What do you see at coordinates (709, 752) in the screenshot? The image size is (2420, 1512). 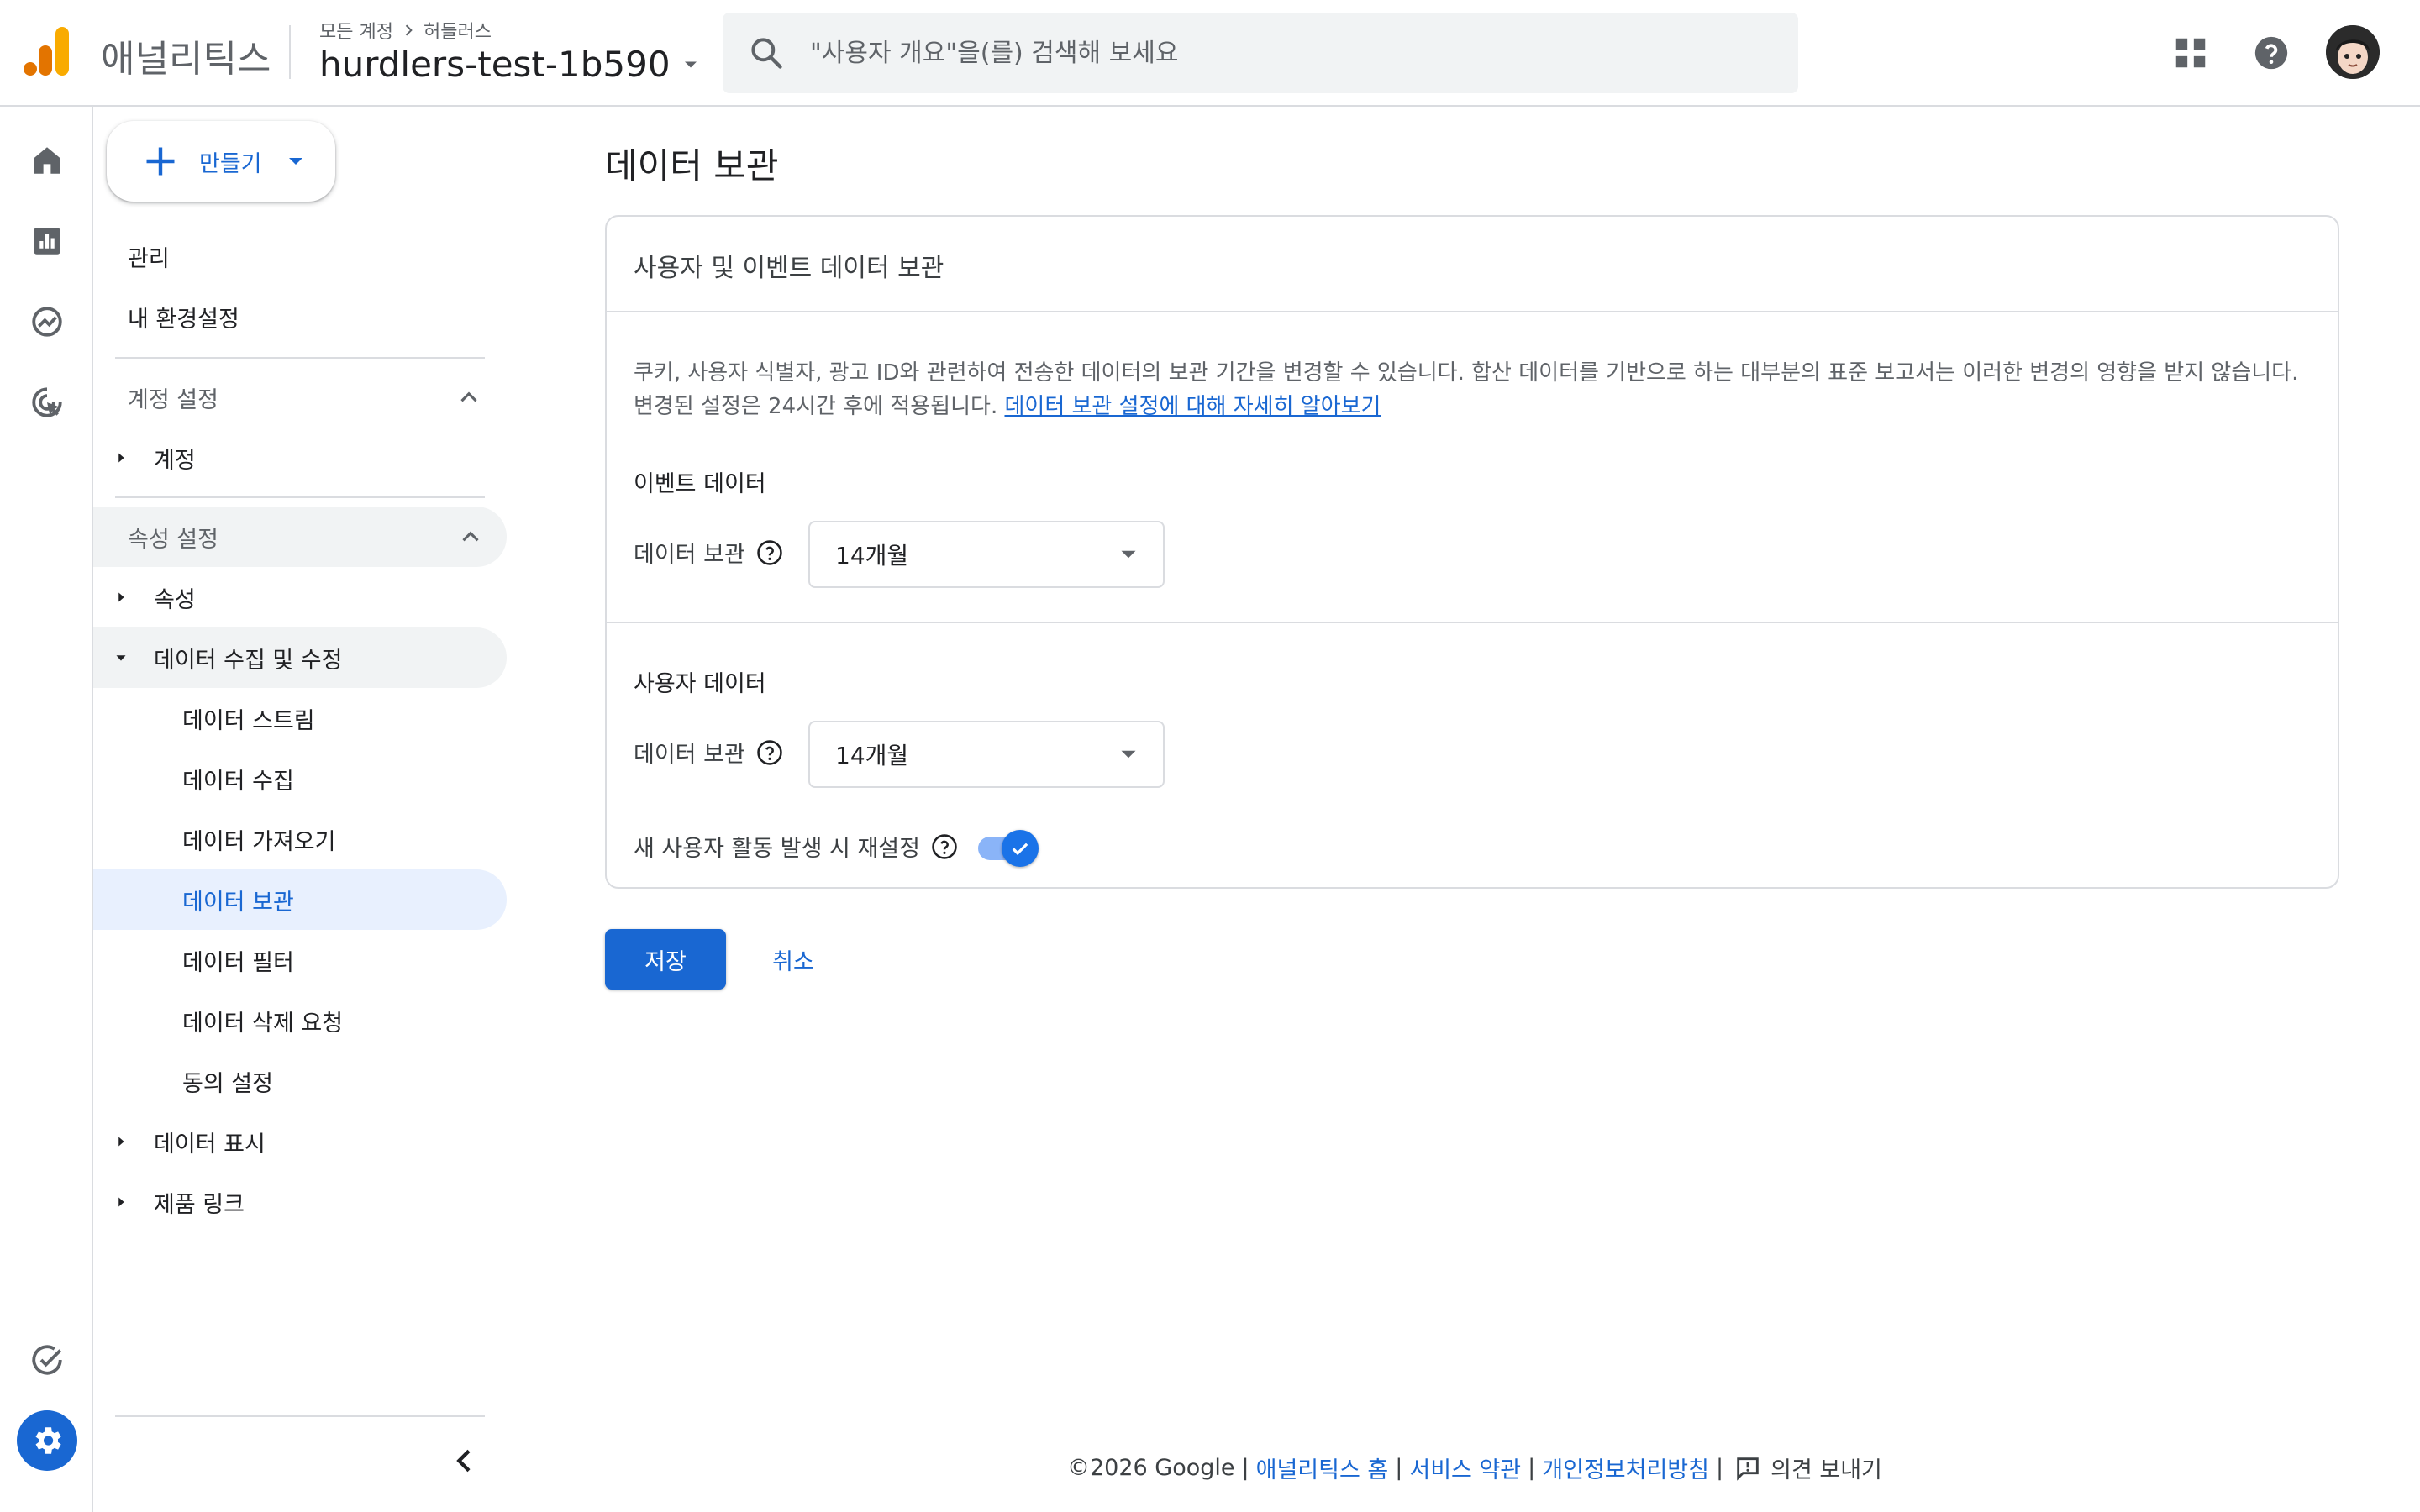 I see `user-retention-label: 데이터 보관` at bounding box center [709, 752].